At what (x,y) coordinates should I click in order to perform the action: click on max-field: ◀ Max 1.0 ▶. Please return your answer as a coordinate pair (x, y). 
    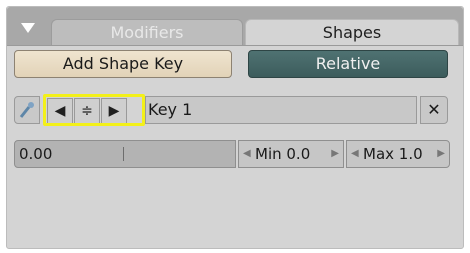
    Looking at the image, I should click on (398, 154).